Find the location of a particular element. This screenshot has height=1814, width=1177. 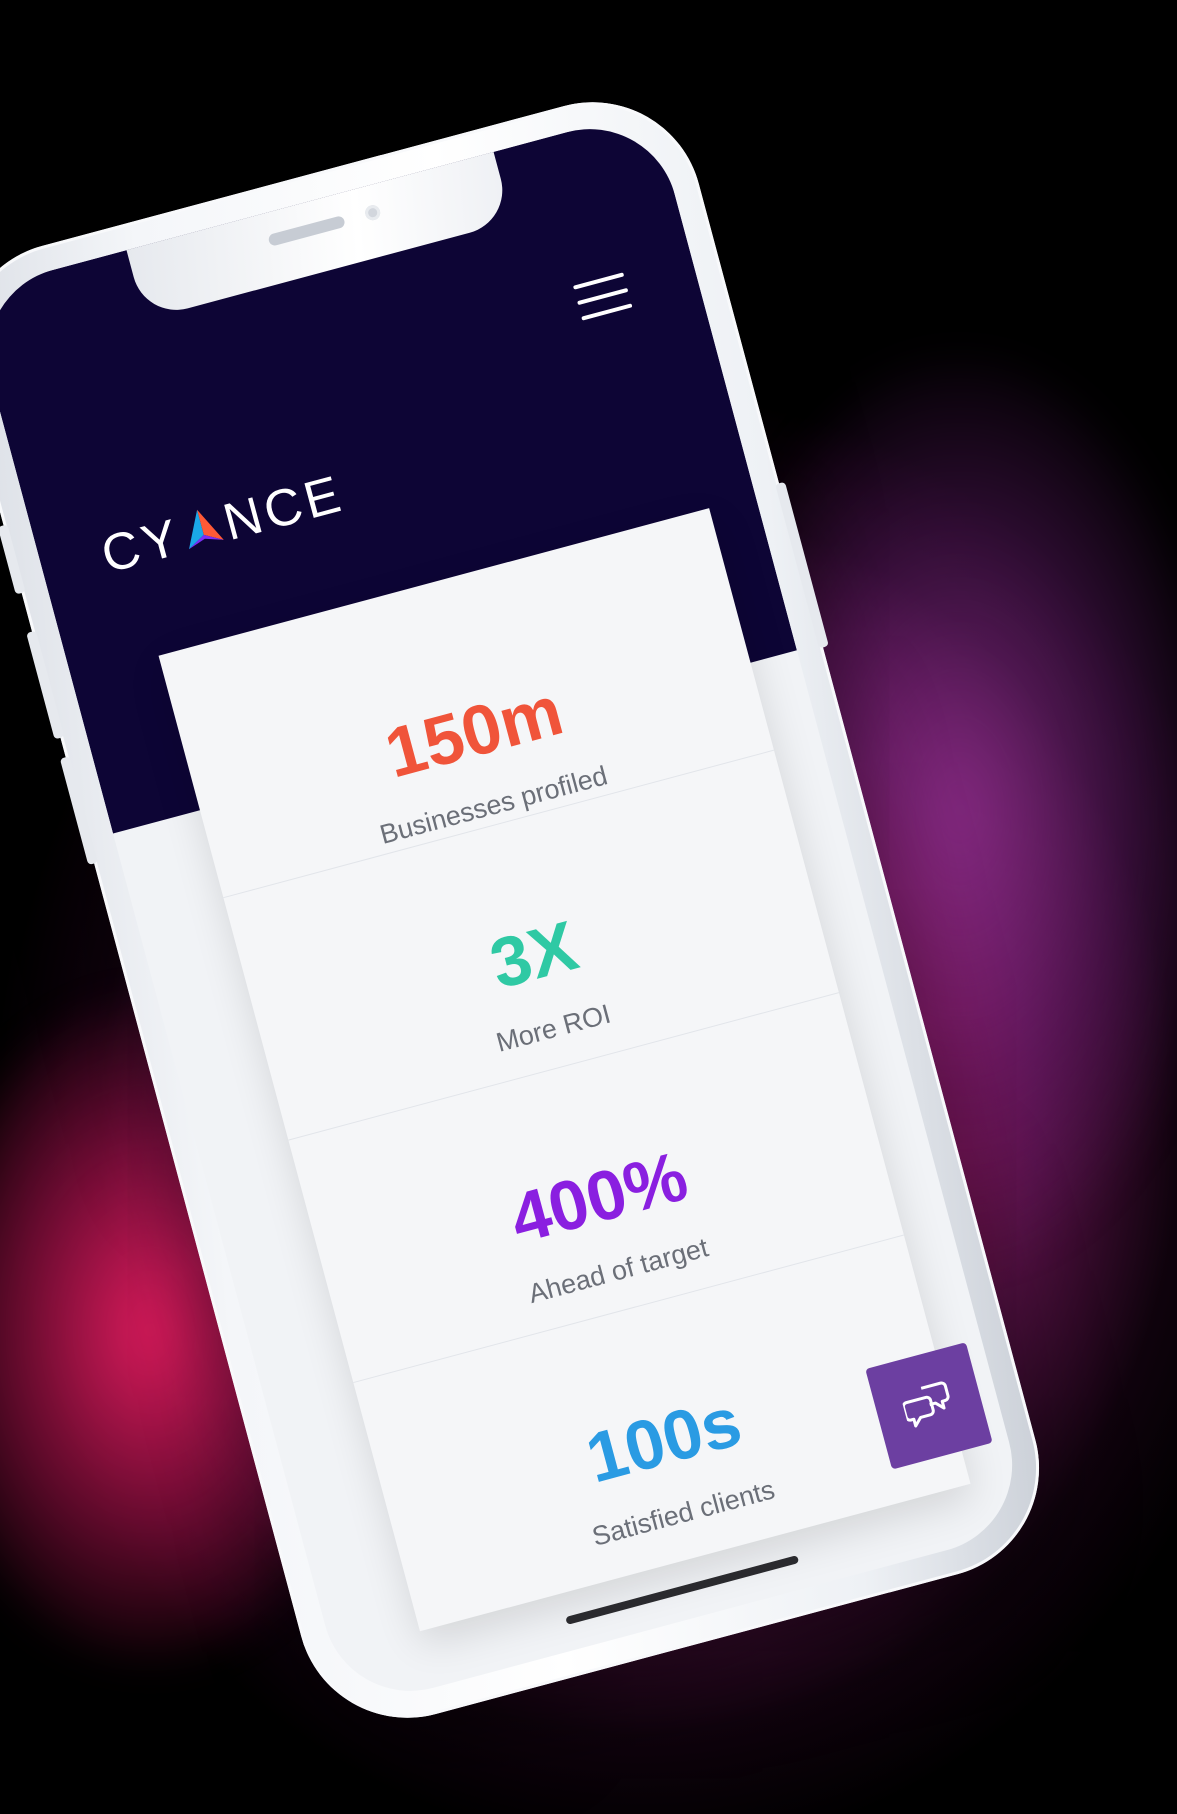

phone-side-button is located at coordinates (13, 559).